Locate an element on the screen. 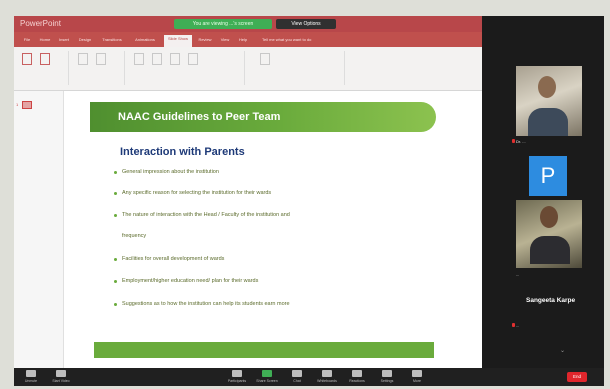  slide-title: NAAC Guidelines to Peer Team is located at coordinates (199, 117).